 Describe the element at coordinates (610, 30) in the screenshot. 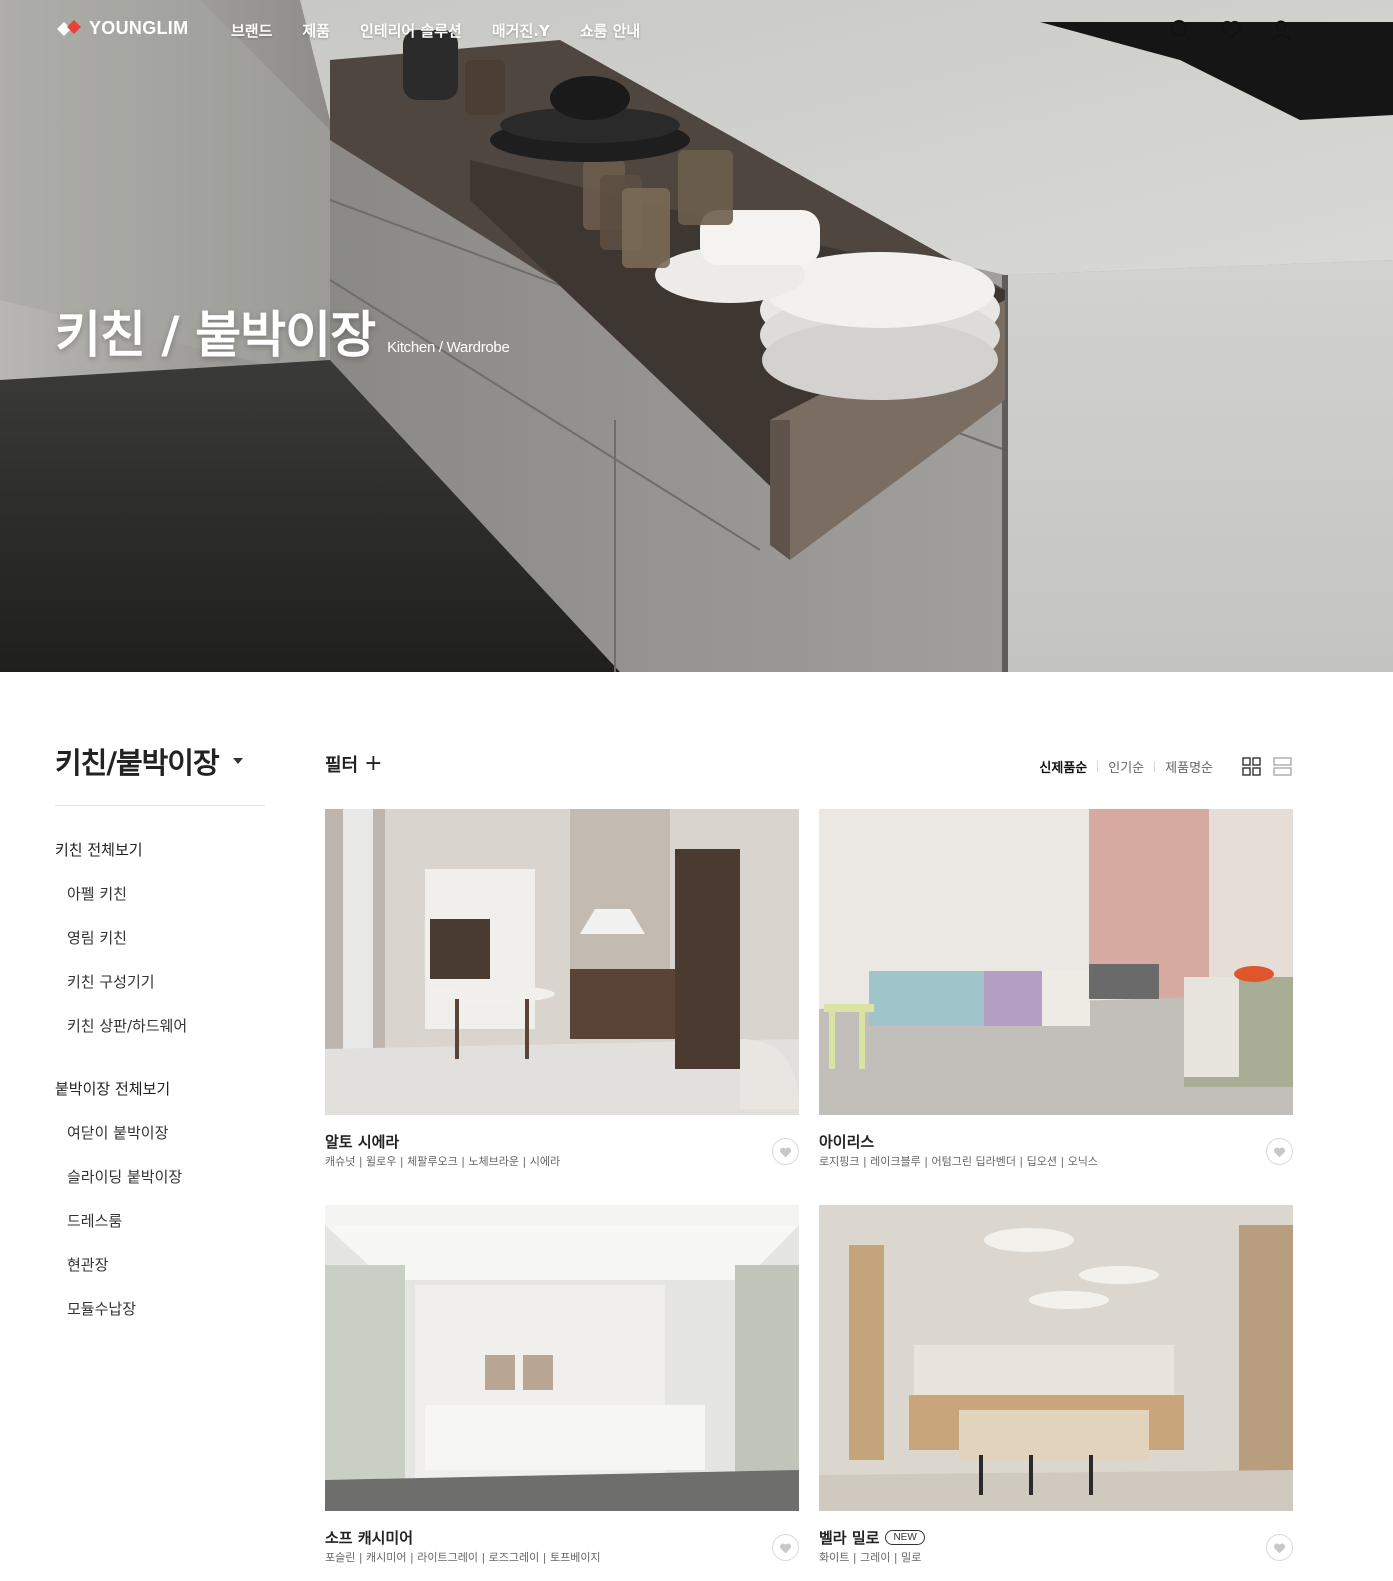

I see `nav-item-showroom: 쇼룸 안내` at that location.